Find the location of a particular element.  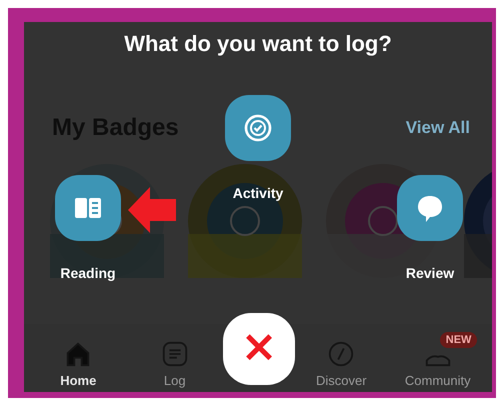

nav-label: Community is located at coordinates (437, 380).